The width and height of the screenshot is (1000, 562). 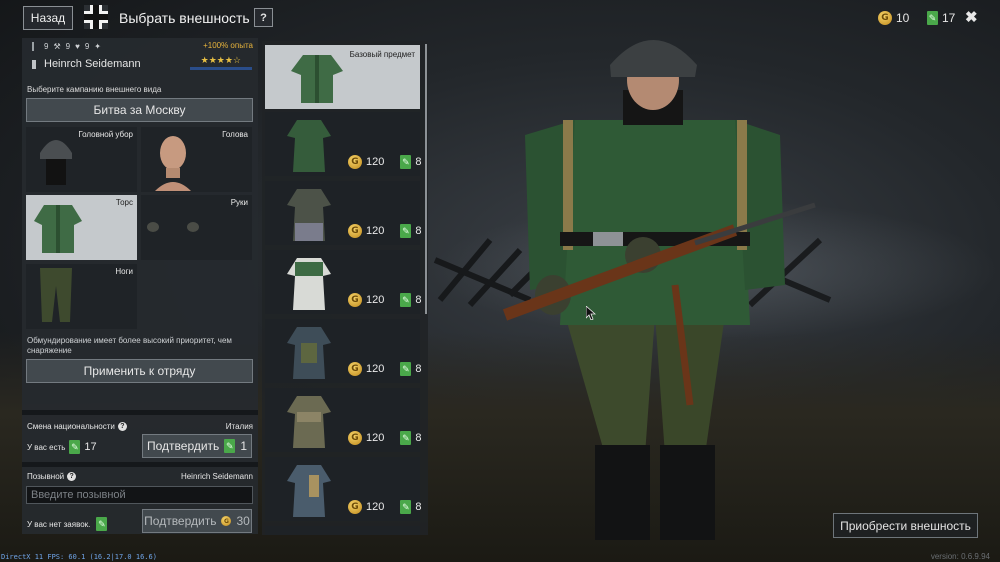 I want to click on nationality-balance: У вас есть ✎ 17, so click(x=62, y=447).